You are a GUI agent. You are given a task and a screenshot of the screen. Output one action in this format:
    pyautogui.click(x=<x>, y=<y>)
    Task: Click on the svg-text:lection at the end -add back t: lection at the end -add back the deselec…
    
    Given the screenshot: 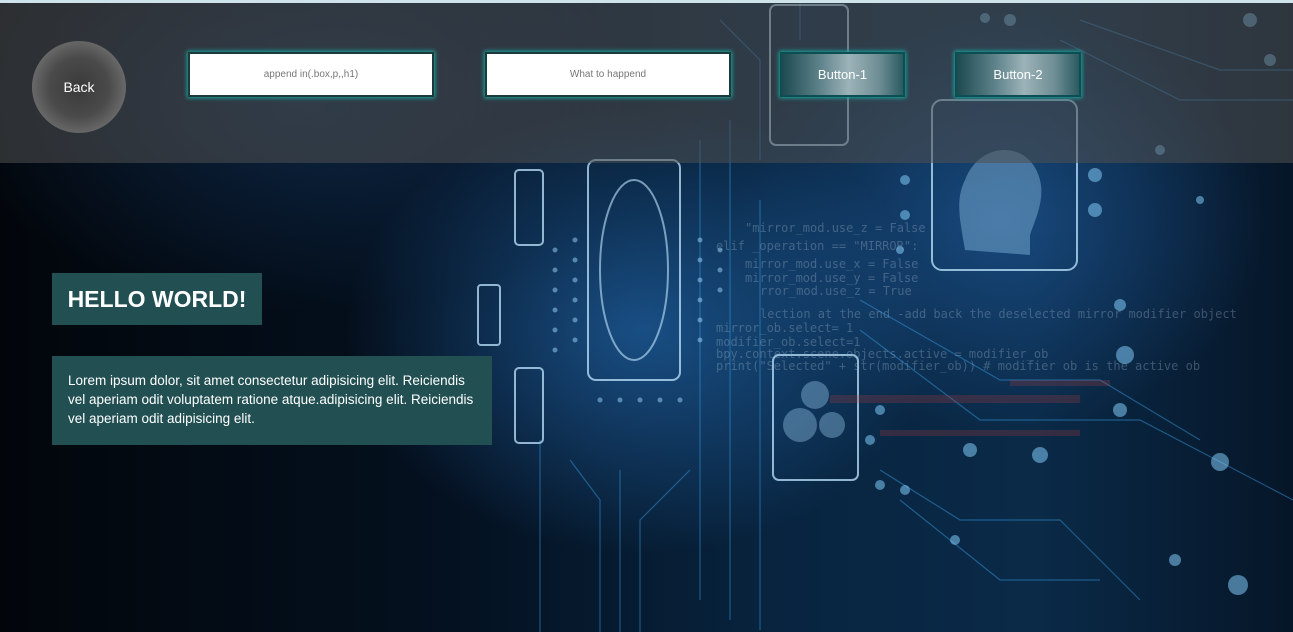 What is the action you would take?
    pyautogui.click(x=998, y=314)
    